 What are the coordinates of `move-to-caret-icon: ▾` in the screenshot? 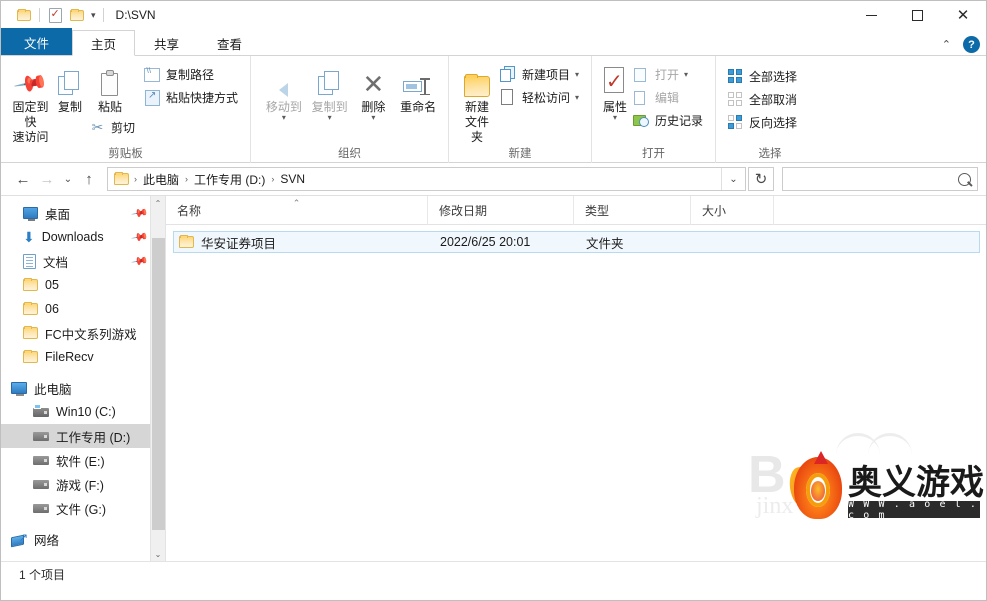 It's located at (284, 118).